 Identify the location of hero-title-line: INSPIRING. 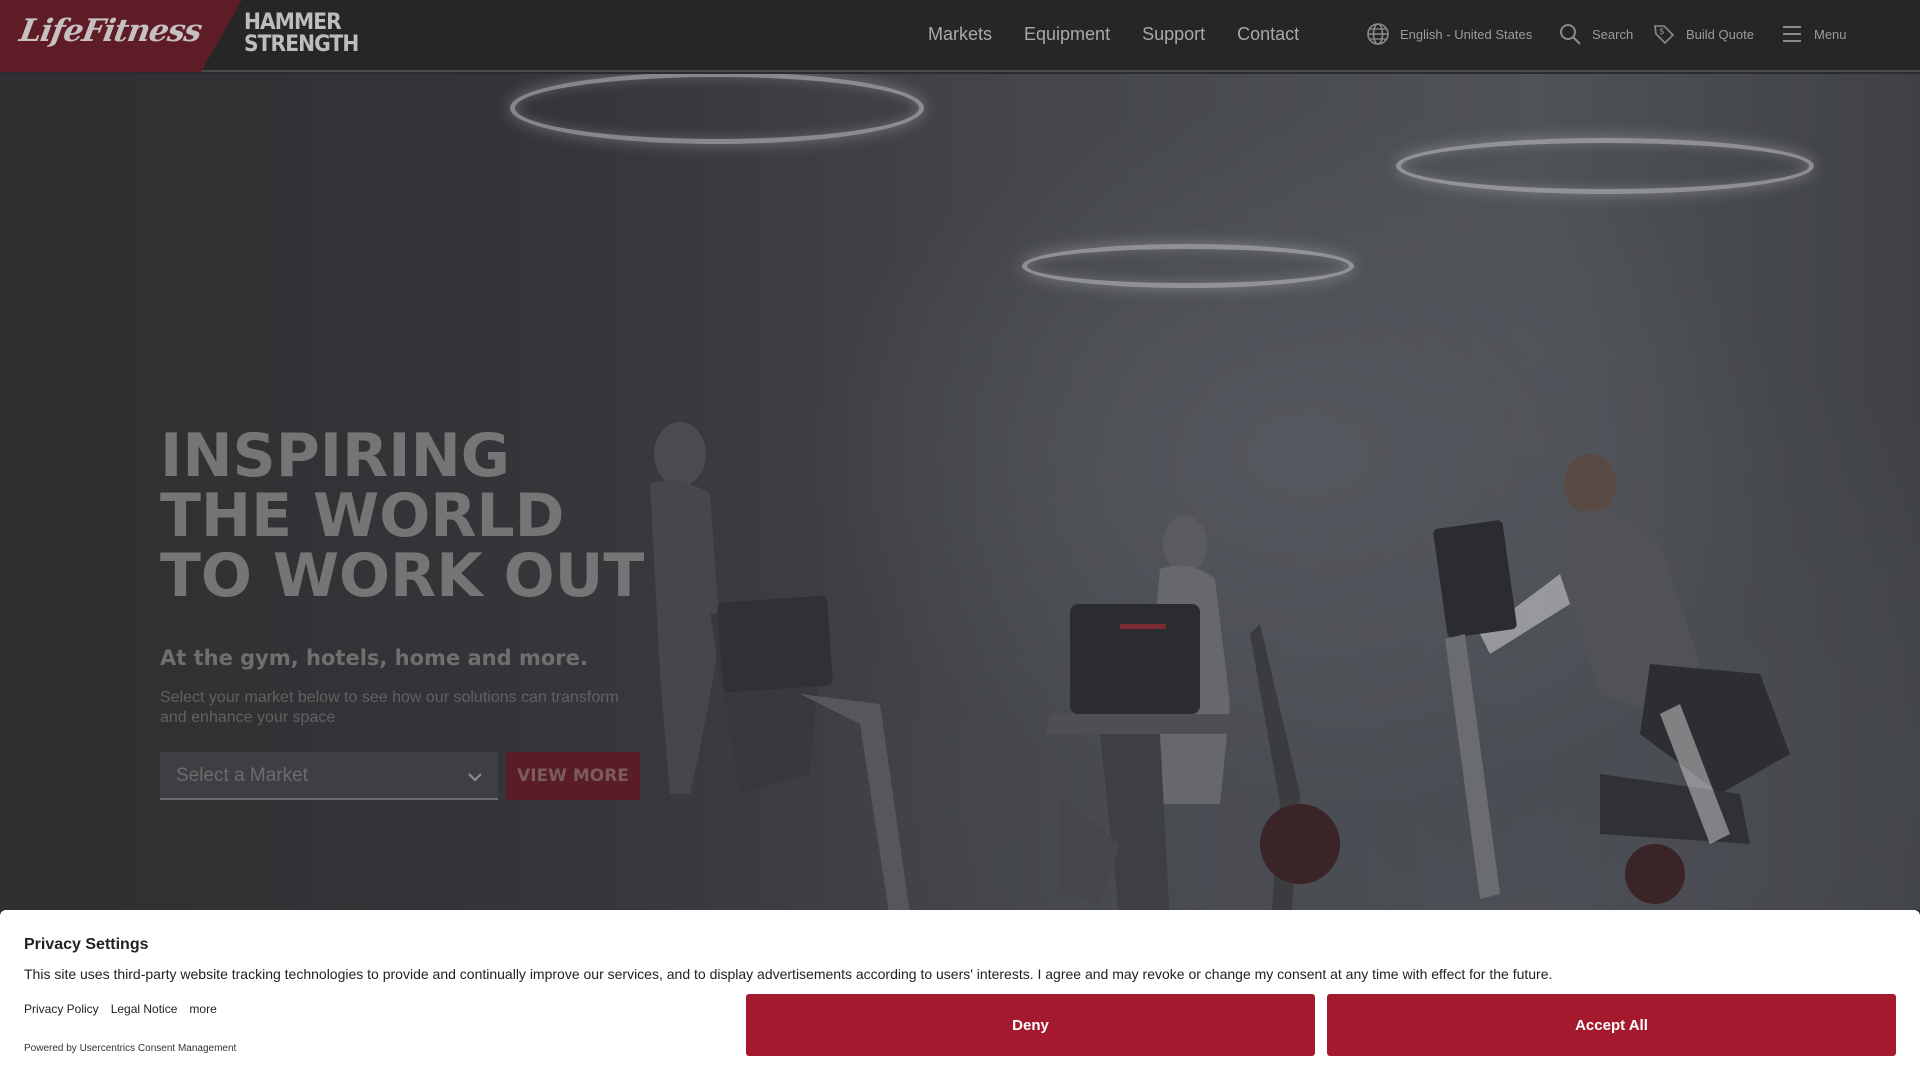
(335, 456).